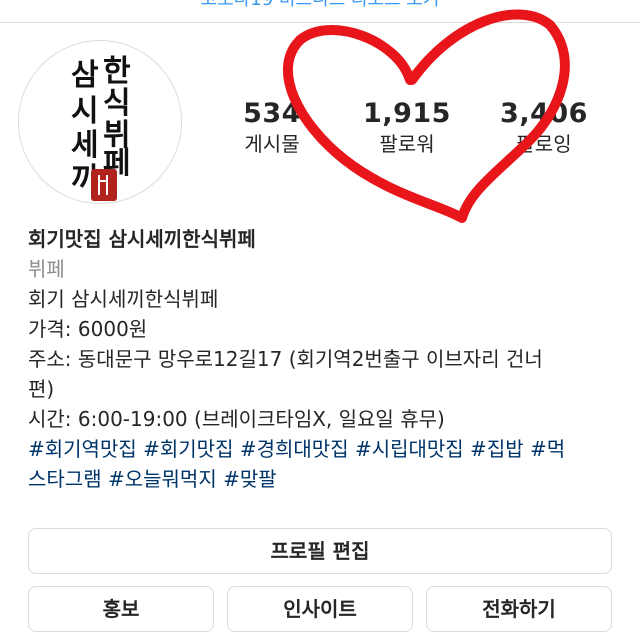 The height and width of the screenshot is (640, 640). I want to click on hashtag-line: 스타그램 #오늘뭐먹지 #맞팔, so click(323, 479).